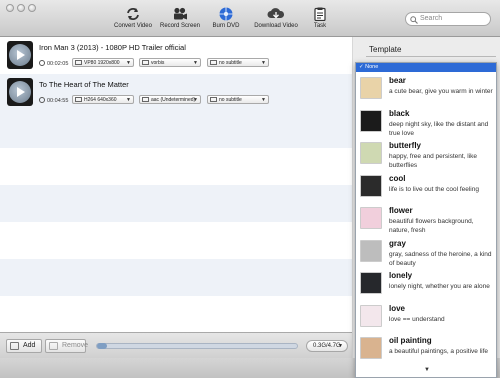 Image resolution: width=500 pixels, height=378 pixels. Describe the element at coordinates (58, 64) in the screenshot. I see `duration-value: 00:02:05` at that location.